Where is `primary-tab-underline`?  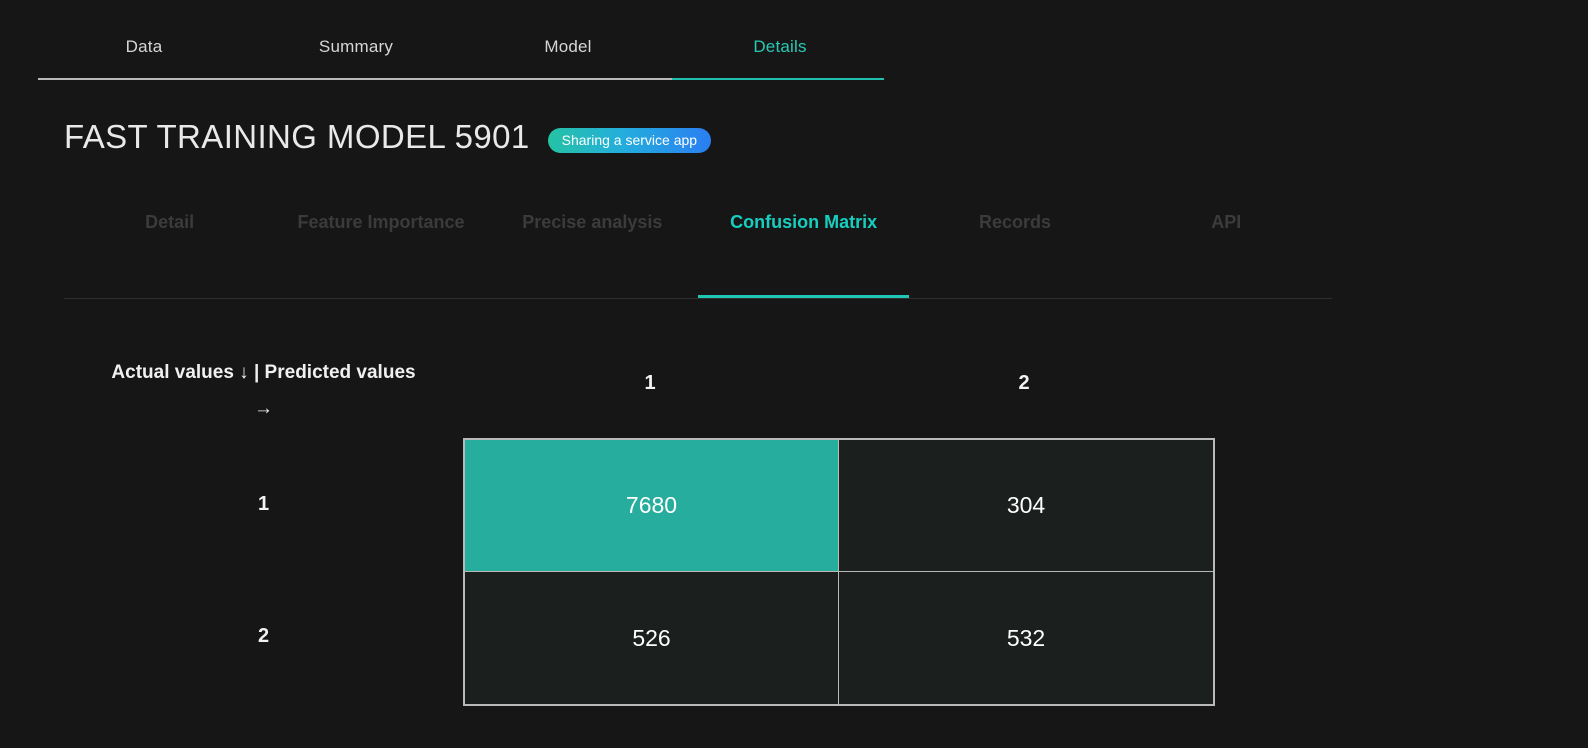 primary-tab-underline is located at coordinates (461, 79).